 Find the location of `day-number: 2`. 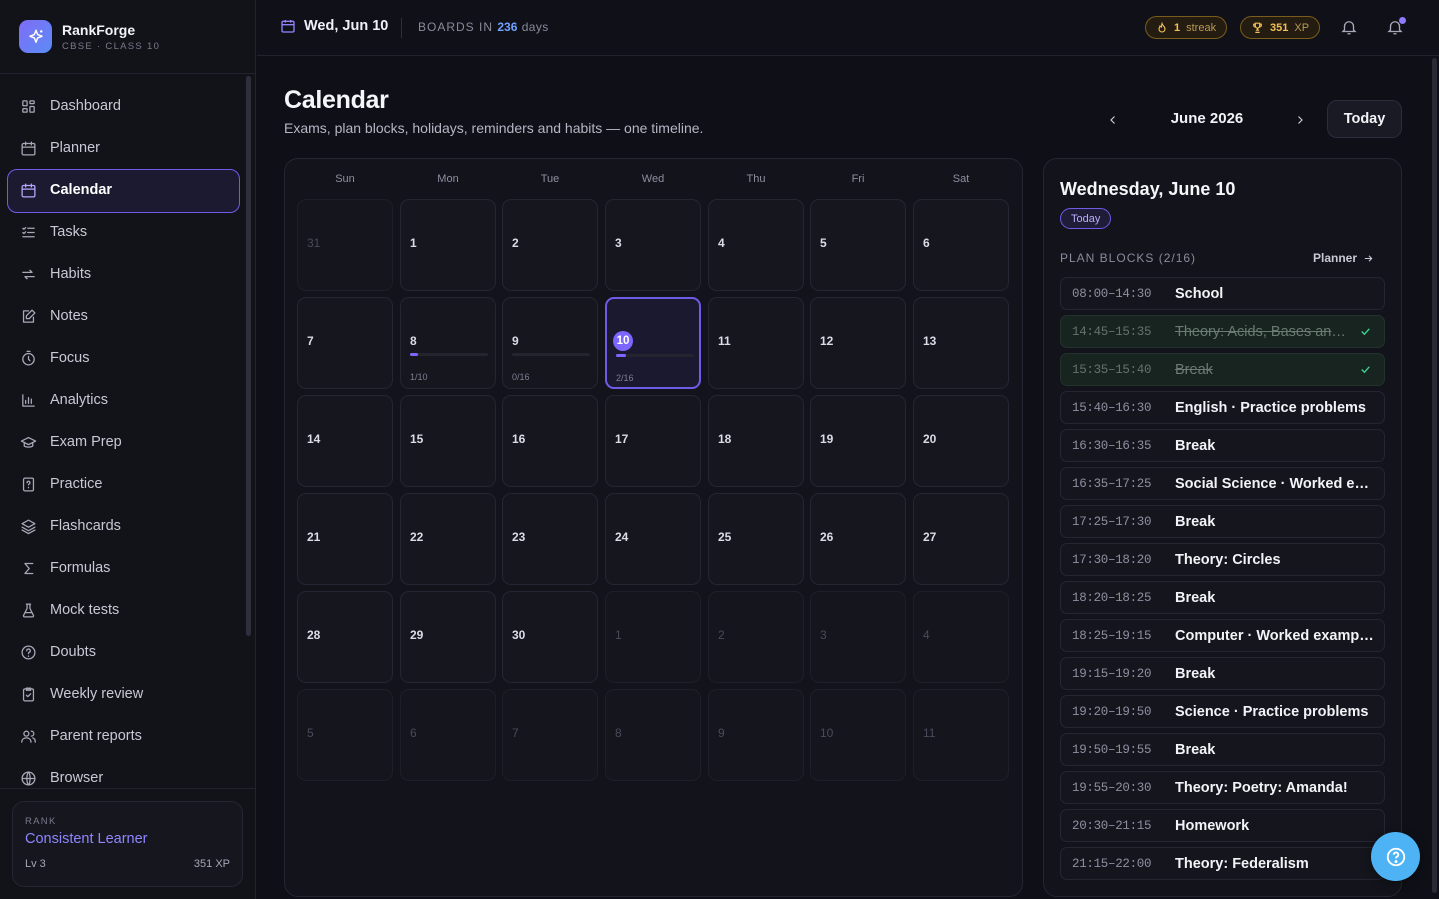

day-number: 2 is located at coordinates (515, 243).